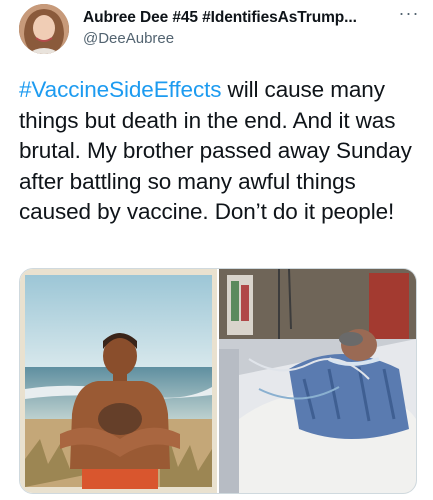 This screenshot has height=500, width=433. What do you see at coordinates (409, 15) in the screenshot?
I see `more-options-icon: ···` at bounding box center [409, 15].